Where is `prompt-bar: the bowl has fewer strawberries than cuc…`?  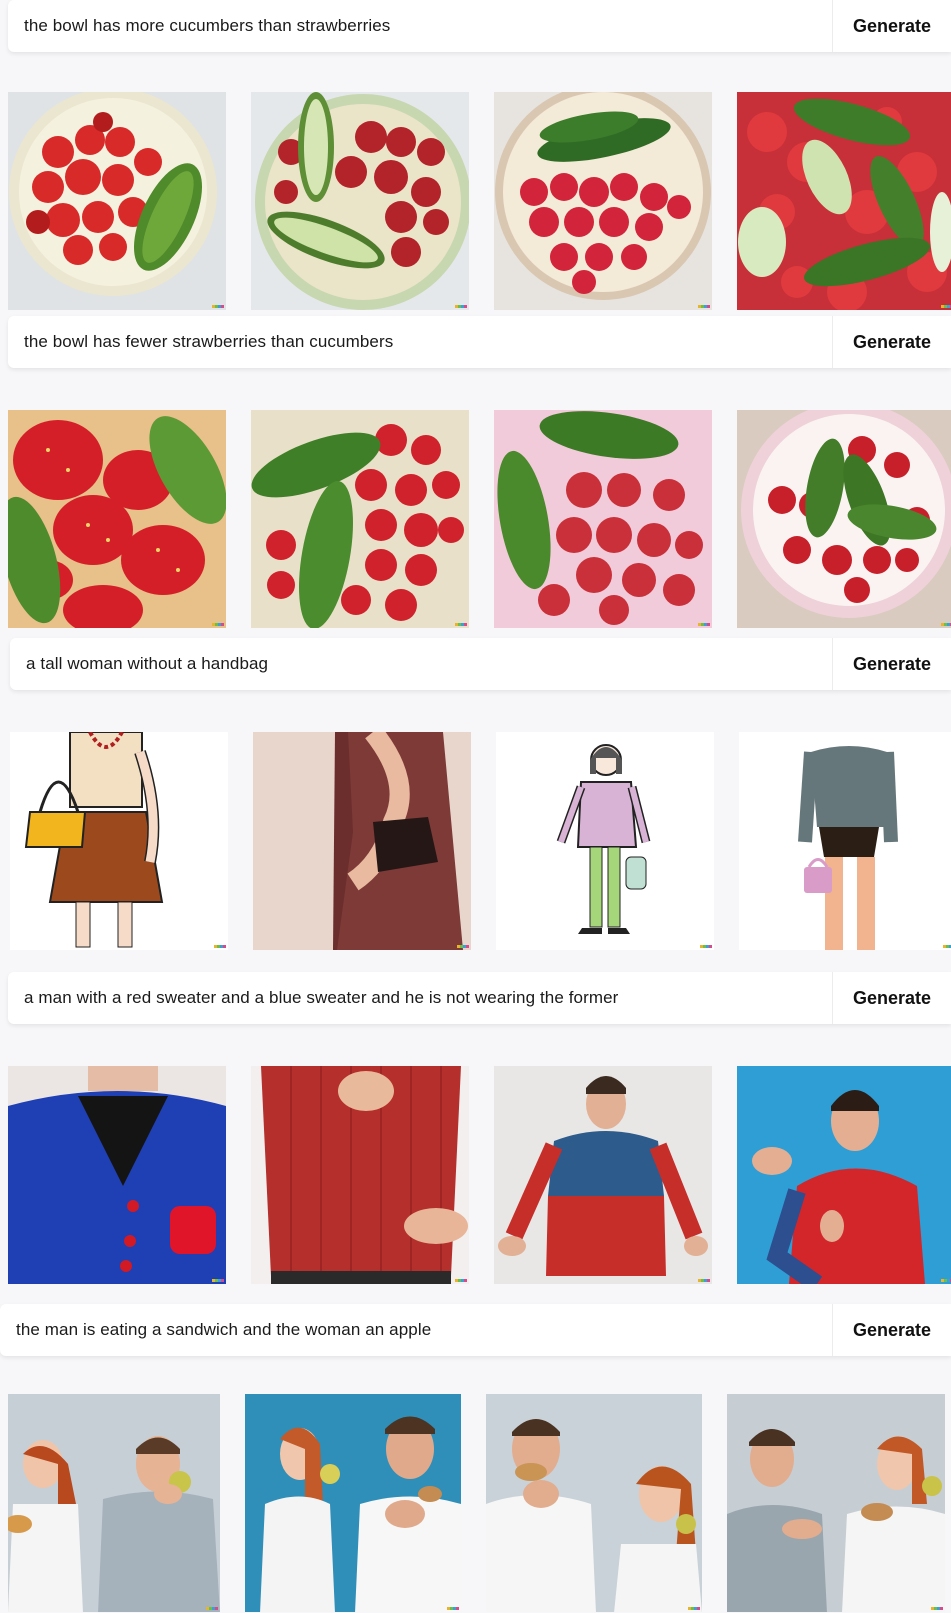 prompt-bar: the bowl has fewer strawberries than cuc… is located at coordinates (479, 342).